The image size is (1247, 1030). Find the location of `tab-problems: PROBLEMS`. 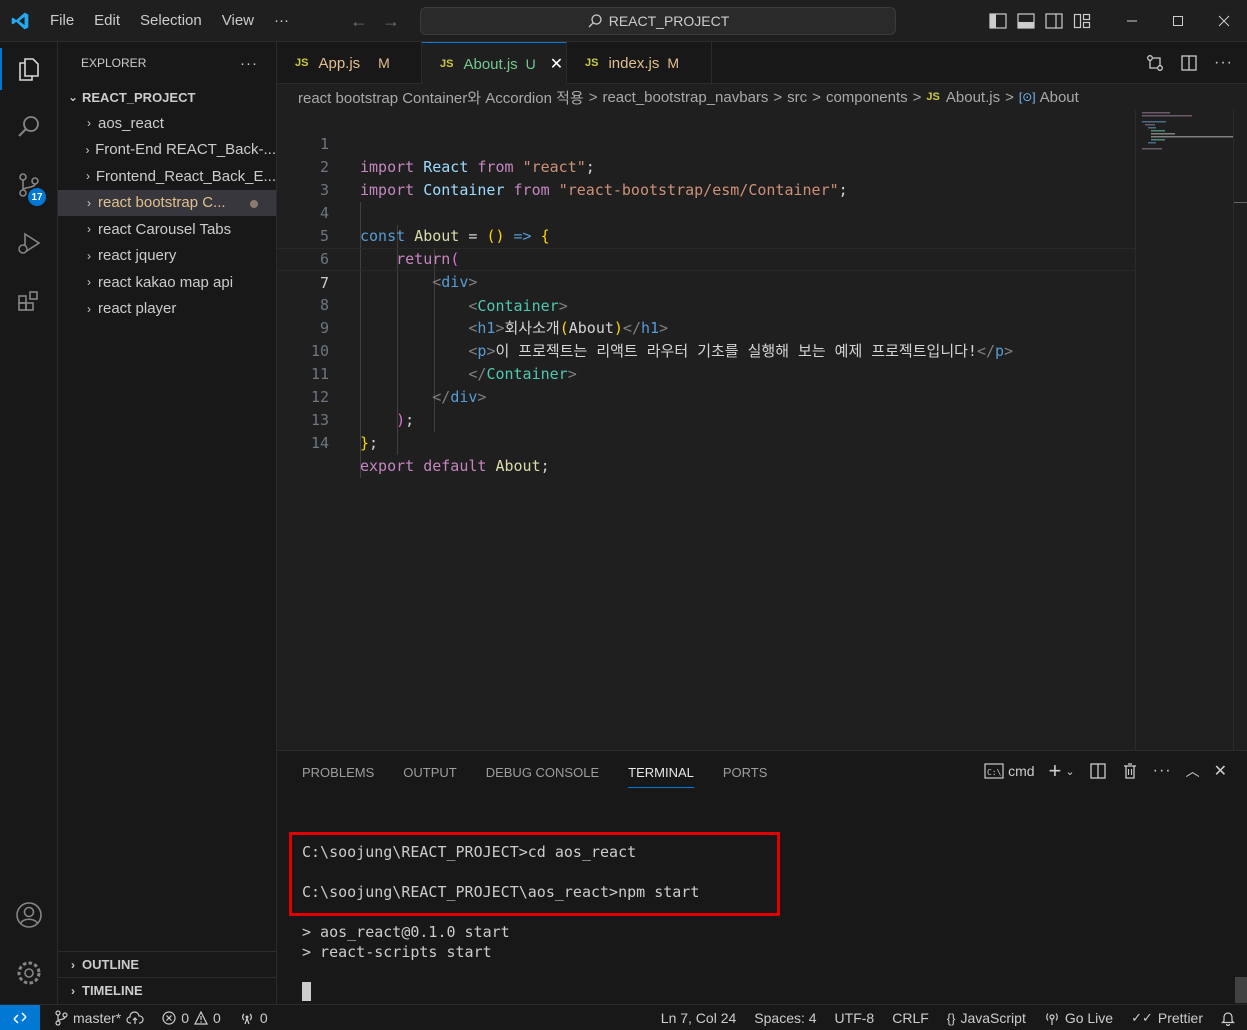

tab-problems: PROBLEMS is located at coordinates (338, 776).